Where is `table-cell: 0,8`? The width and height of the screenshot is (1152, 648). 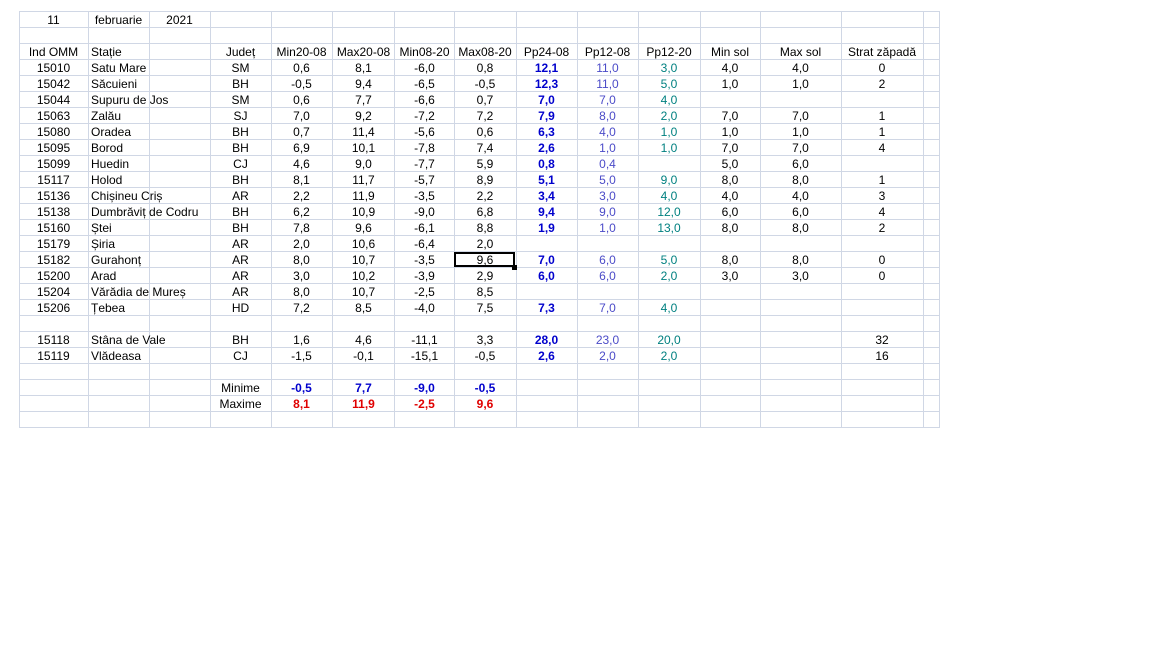
table-cell: 0,8 is located at coordinates (485, 68).